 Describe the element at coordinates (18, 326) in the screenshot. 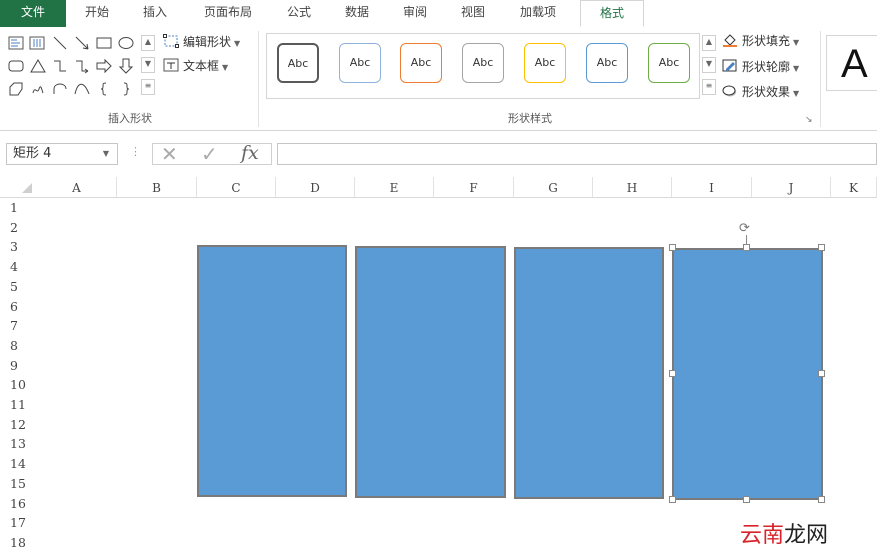

I see `row-header-7: 7` at that location.